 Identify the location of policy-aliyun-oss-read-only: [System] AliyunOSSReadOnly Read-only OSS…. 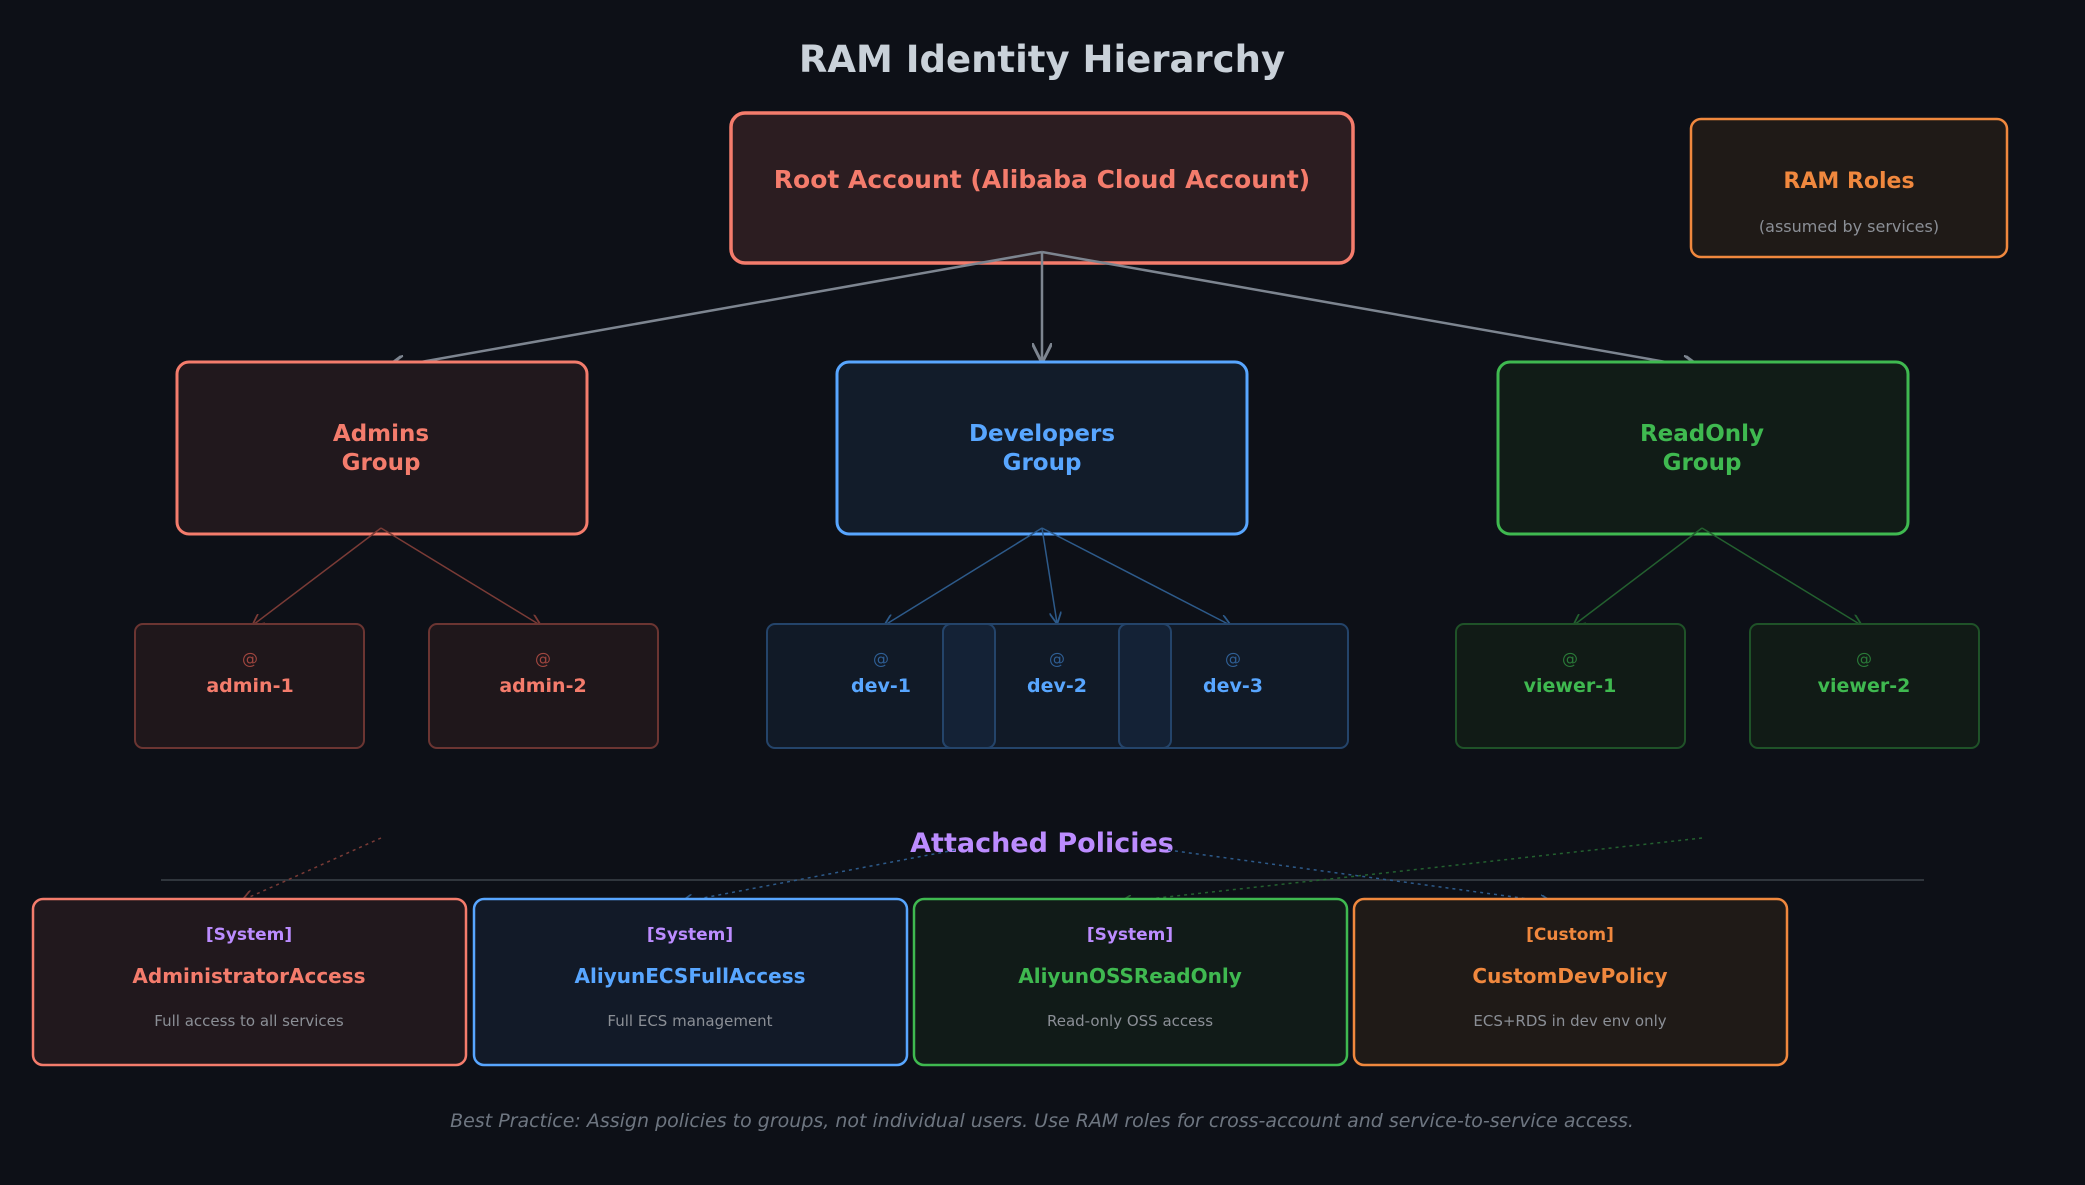
(1130, 982).